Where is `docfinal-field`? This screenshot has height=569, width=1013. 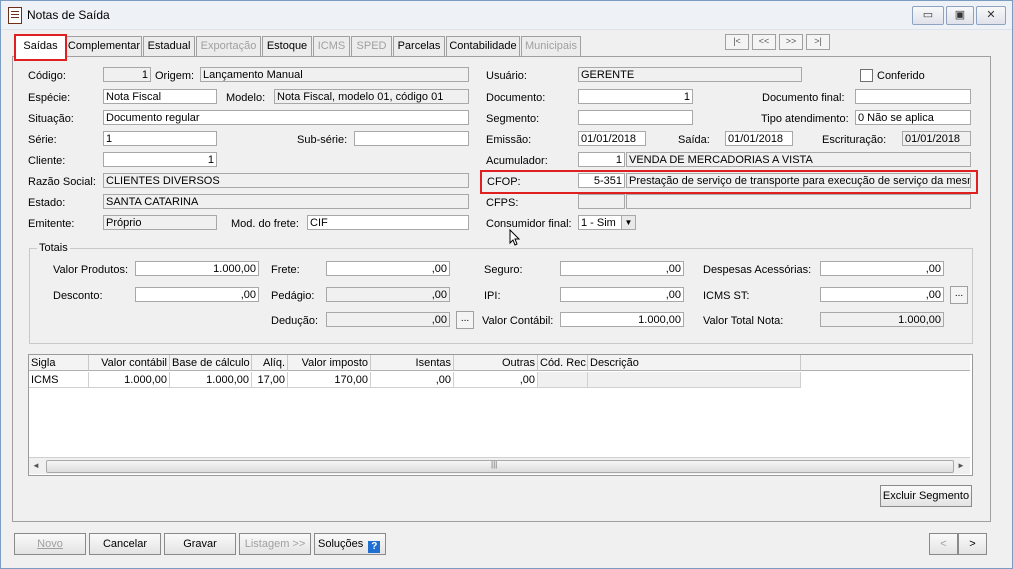 docfinal-field is located at coordinates (913, 96).